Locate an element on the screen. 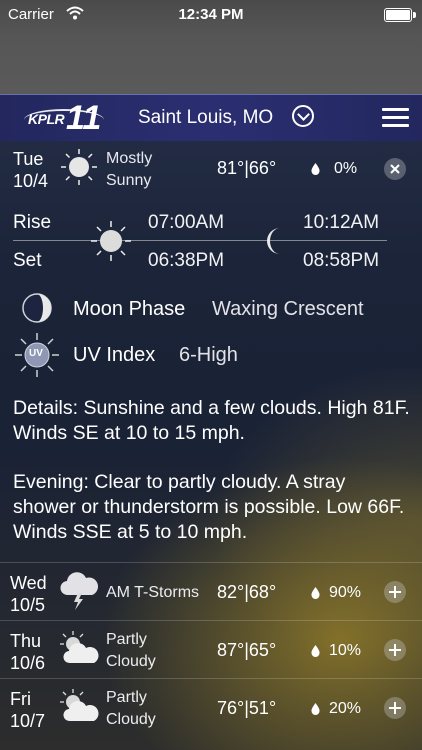  uv-index-value: 6-High is located at coordinates (208, 355).